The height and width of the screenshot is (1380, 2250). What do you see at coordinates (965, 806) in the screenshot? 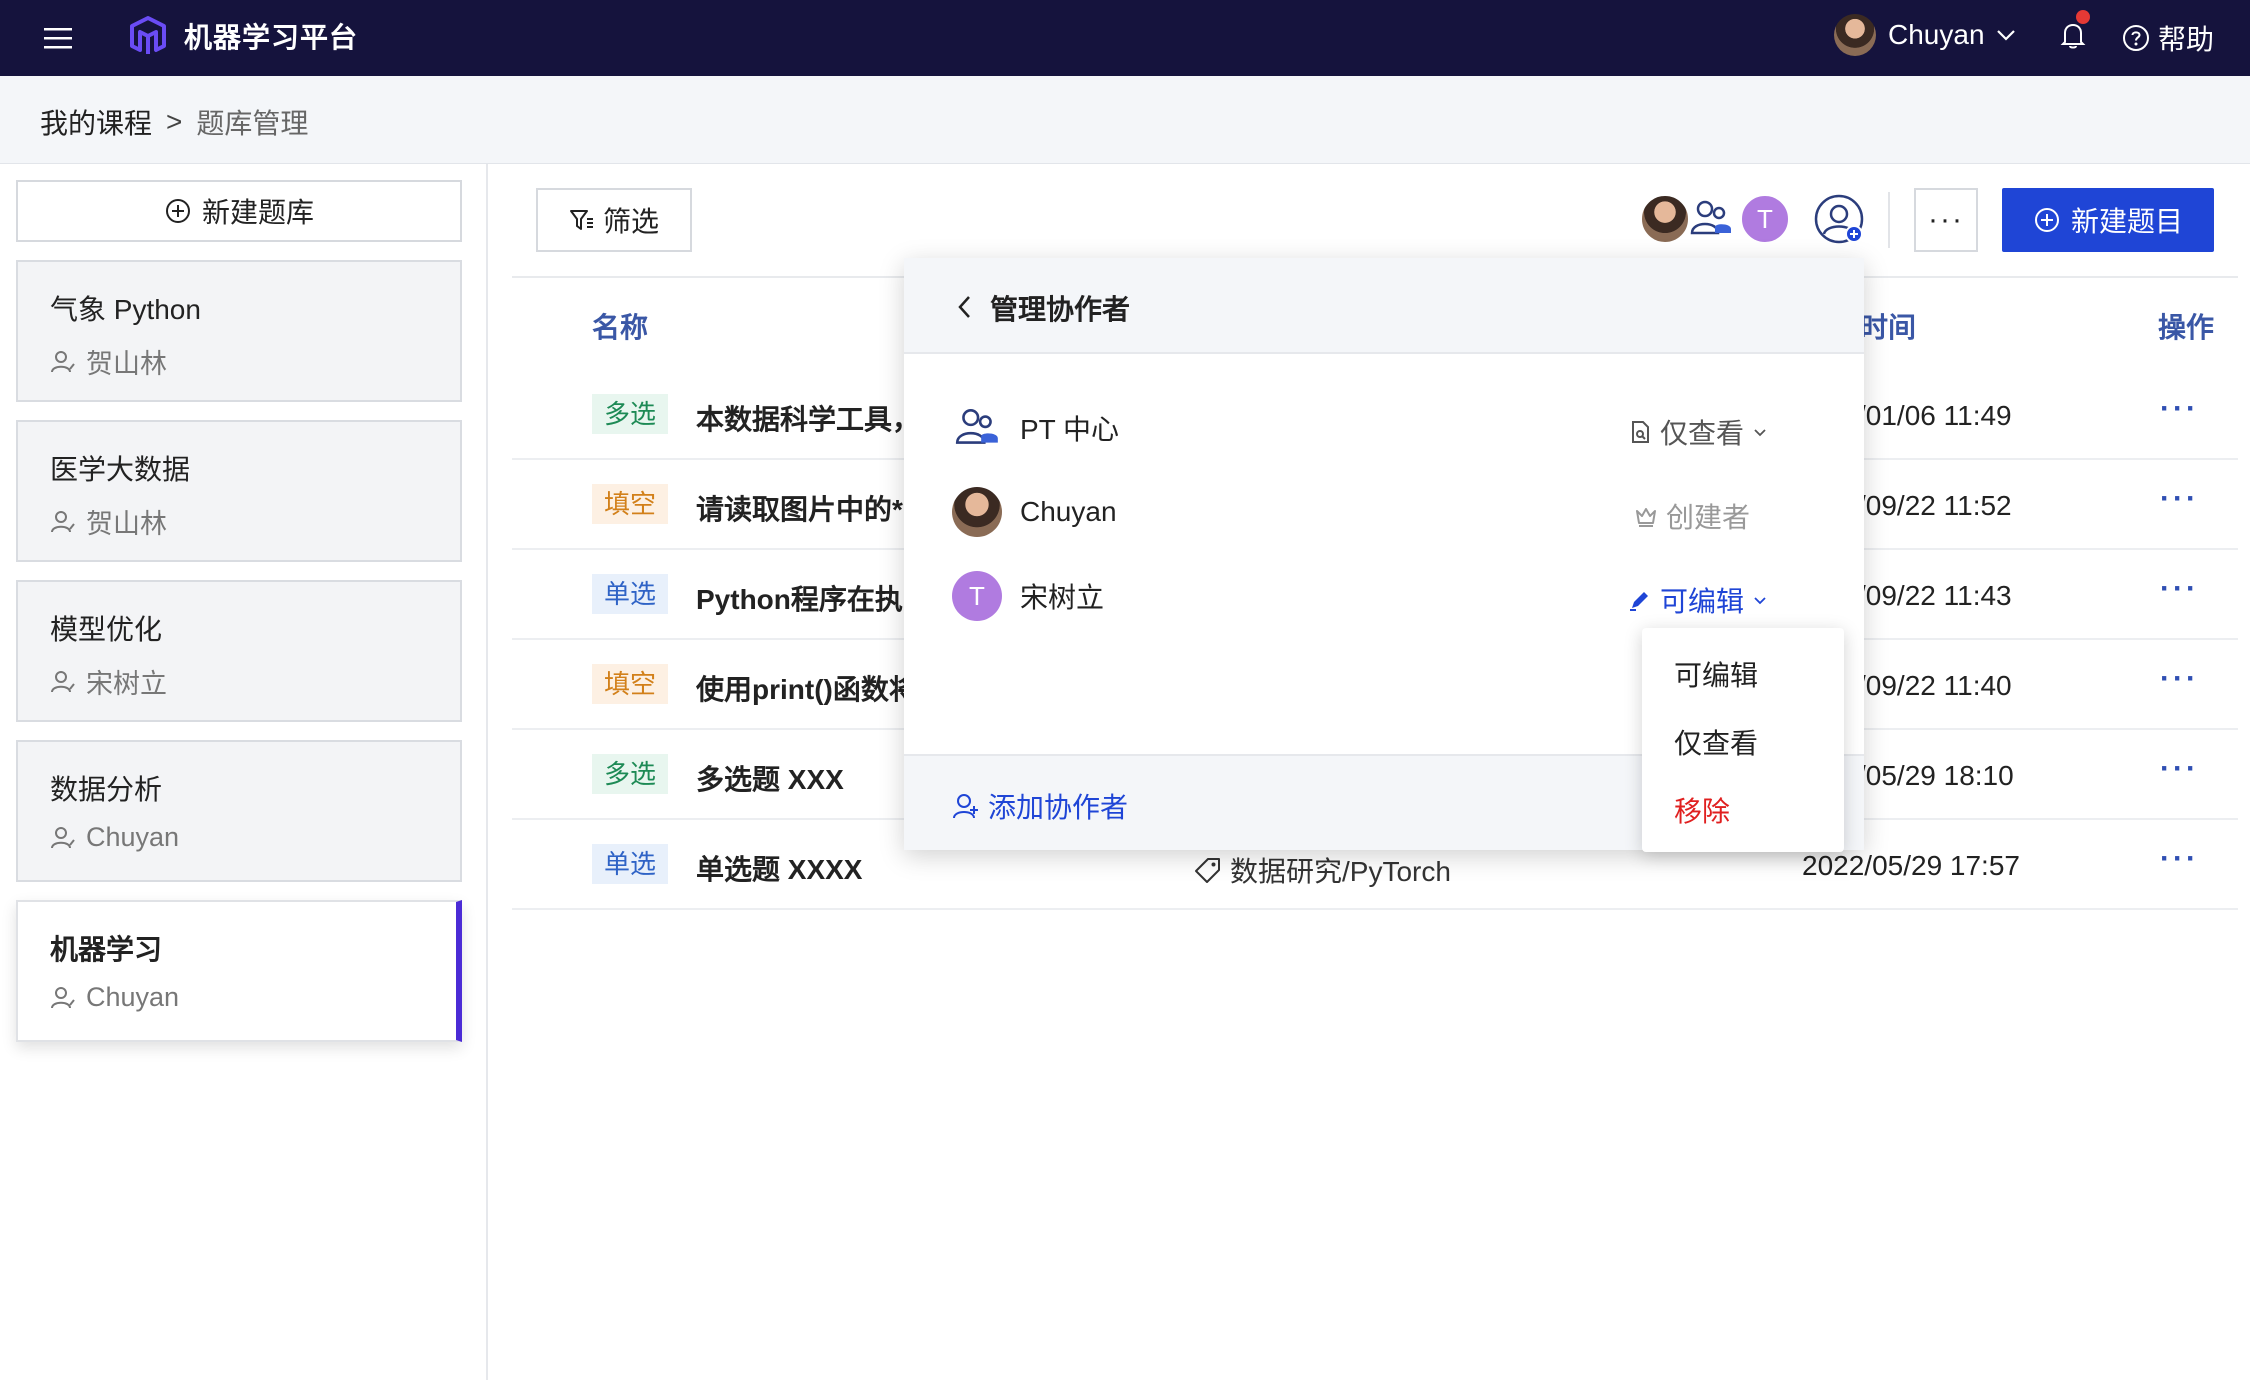
I see `add-user-icon` at bounding box center [965, 806].